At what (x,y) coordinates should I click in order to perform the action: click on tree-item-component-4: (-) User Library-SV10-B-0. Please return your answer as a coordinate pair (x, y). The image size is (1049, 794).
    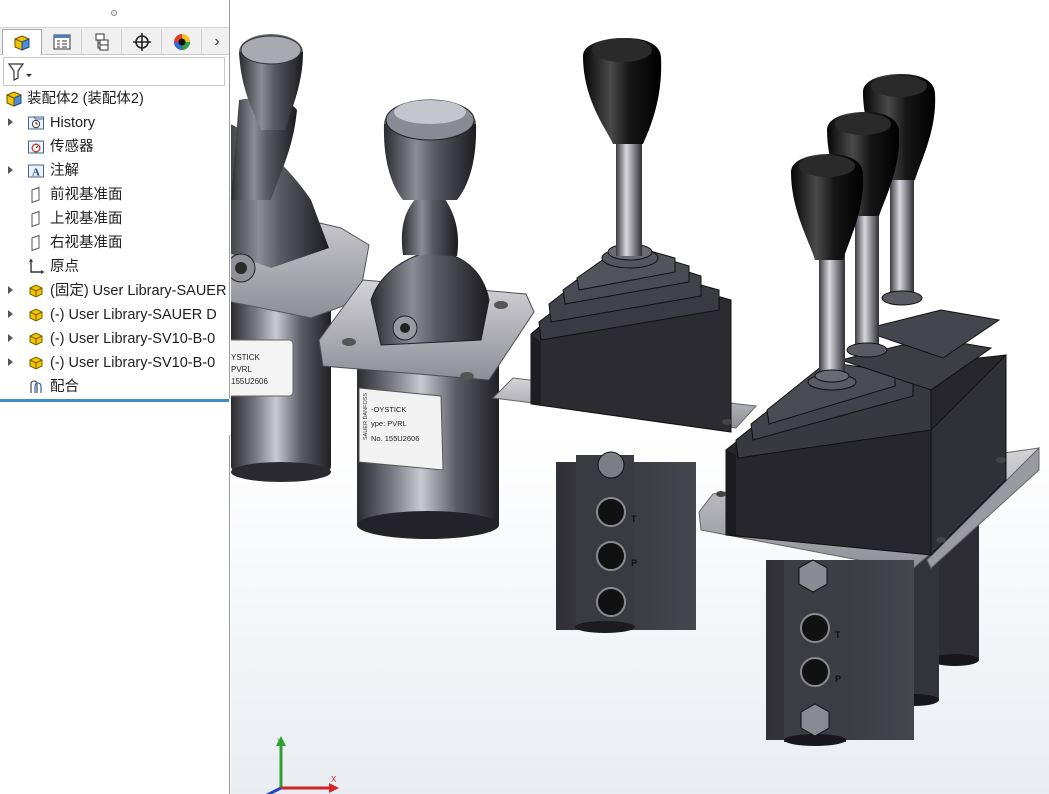
    Looking at the image, I should click on (114, 363).